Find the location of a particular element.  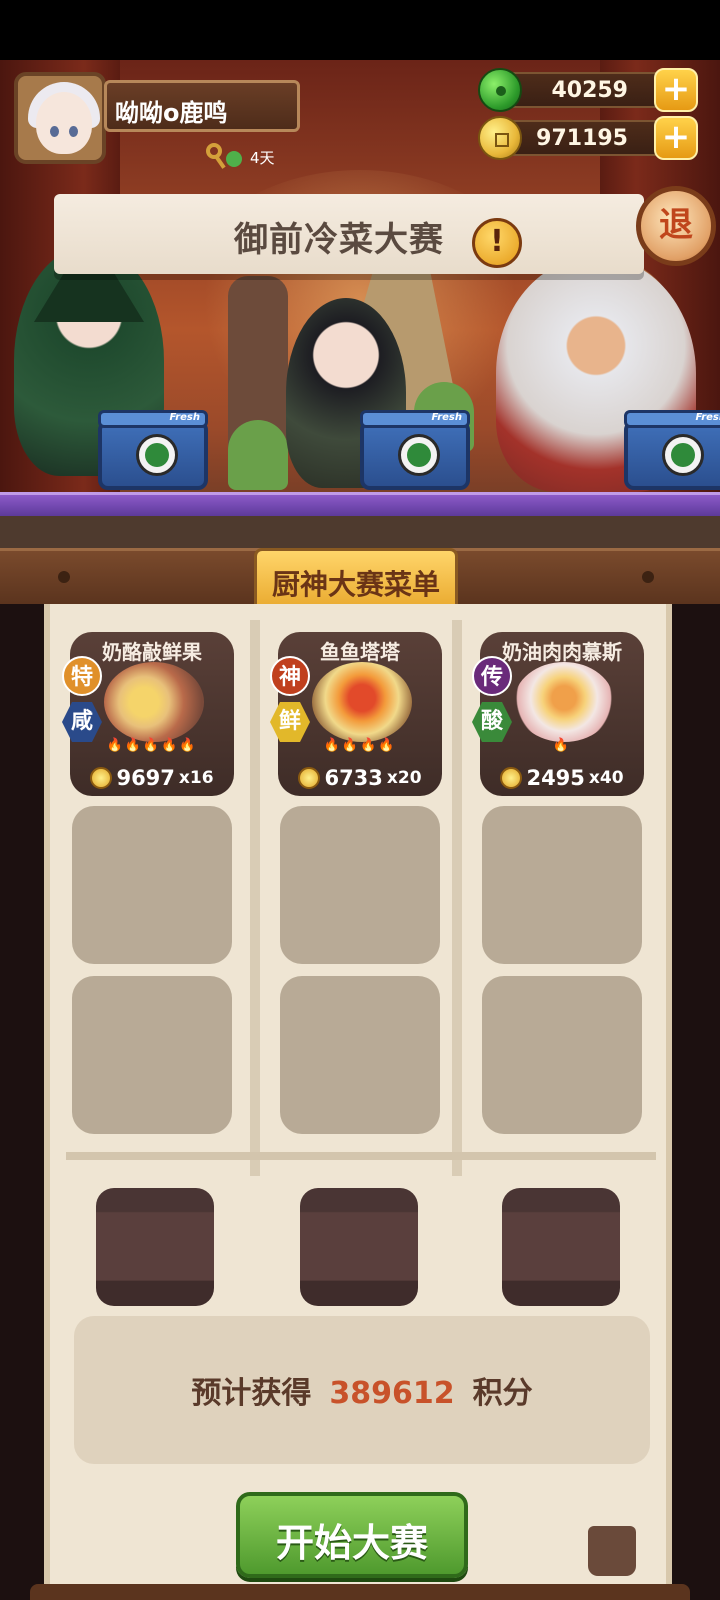

expected-score-box: 预计获得 389612 积分 is located at coordinates (362, 1390).